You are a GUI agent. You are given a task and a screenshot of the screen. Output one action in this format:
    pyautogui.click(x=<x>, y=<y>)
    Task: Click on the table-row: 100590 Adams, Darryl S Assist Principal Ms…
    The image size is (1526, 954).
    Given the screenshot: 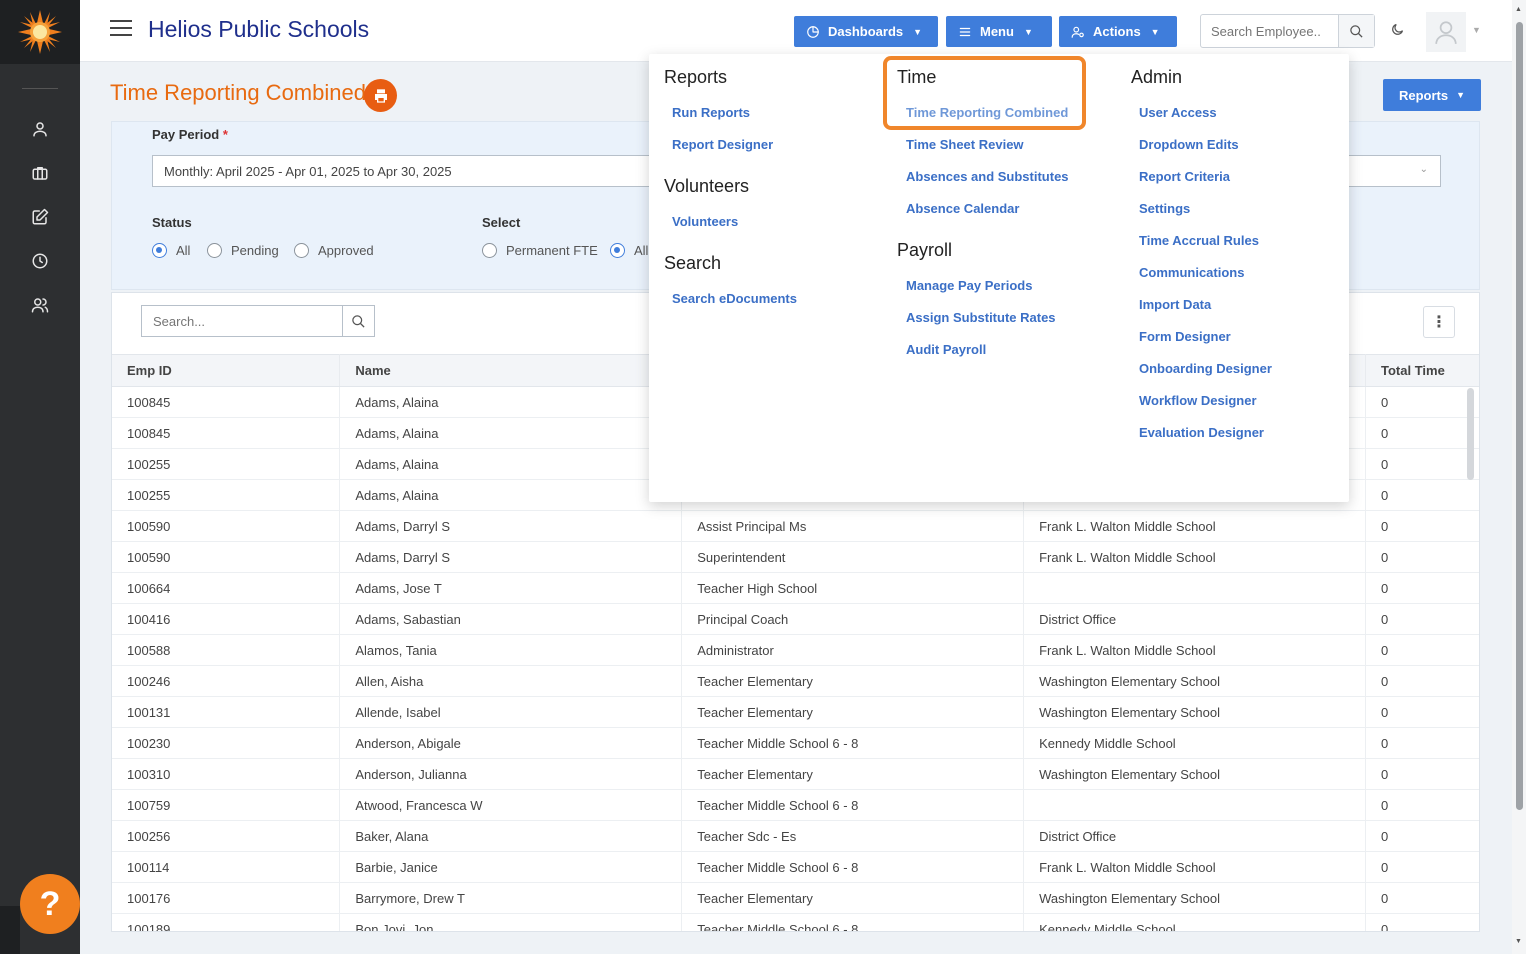 What is the action you would take?
    pyautogui.click(x=795, y=526)
    